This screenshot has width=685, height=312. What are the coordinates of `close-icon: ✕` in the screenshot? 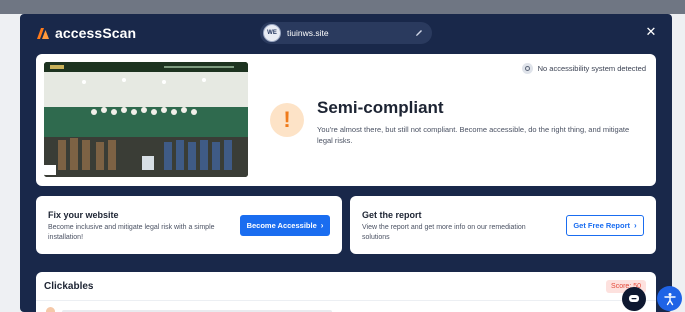 It's located at (651, 32).